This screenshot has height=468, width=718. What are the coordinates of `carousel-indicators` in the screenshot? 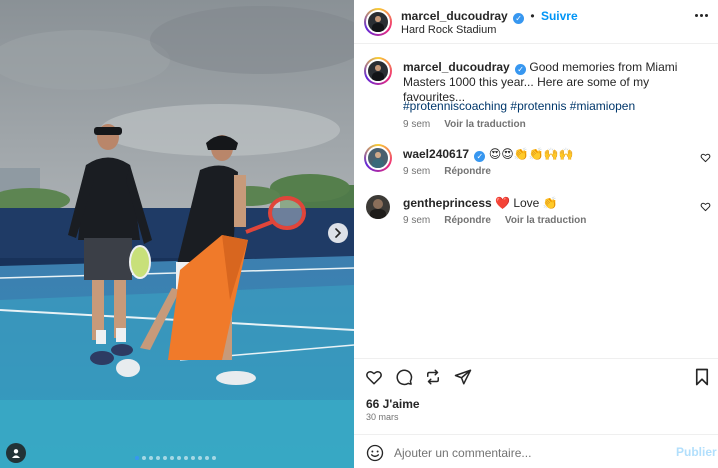 It's located at (175, 458).